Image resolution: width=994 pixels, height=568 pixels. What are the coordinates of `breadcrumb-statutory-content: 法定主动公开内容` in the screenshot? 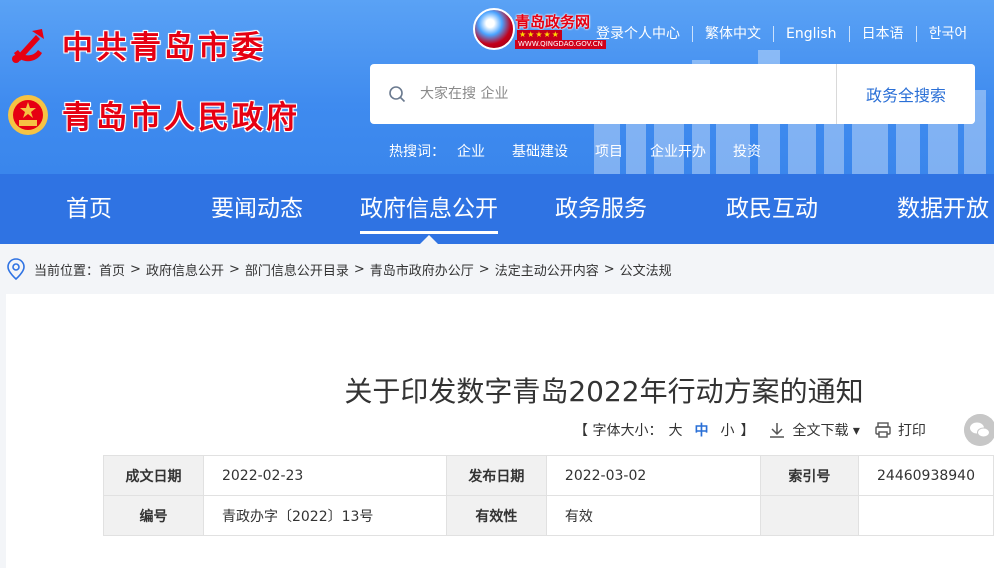 It's located at (547, 269).